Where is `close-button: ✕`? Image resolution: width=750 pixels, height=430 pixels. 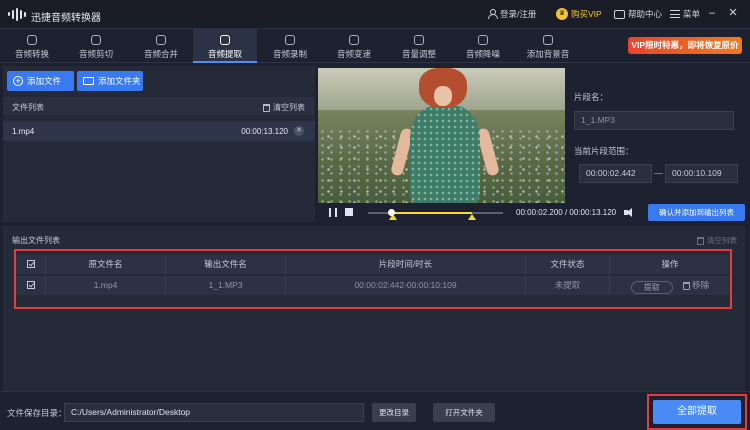
close-button: ✕ is located at coordinates (733, 13).